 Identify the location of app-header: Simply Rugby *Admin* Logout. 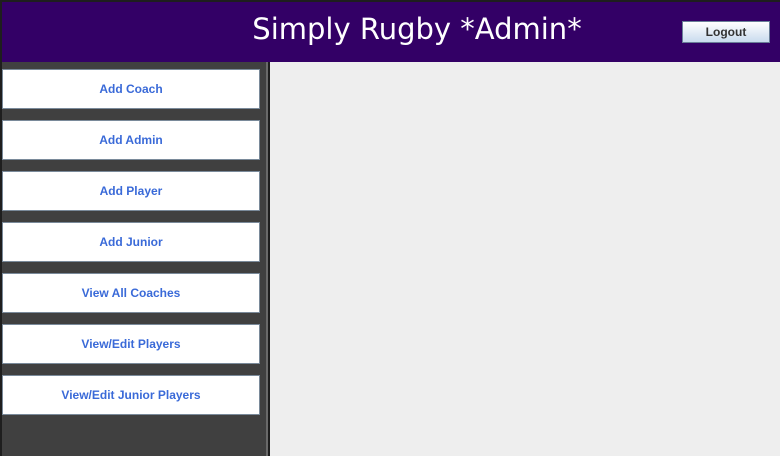
(391, 32).